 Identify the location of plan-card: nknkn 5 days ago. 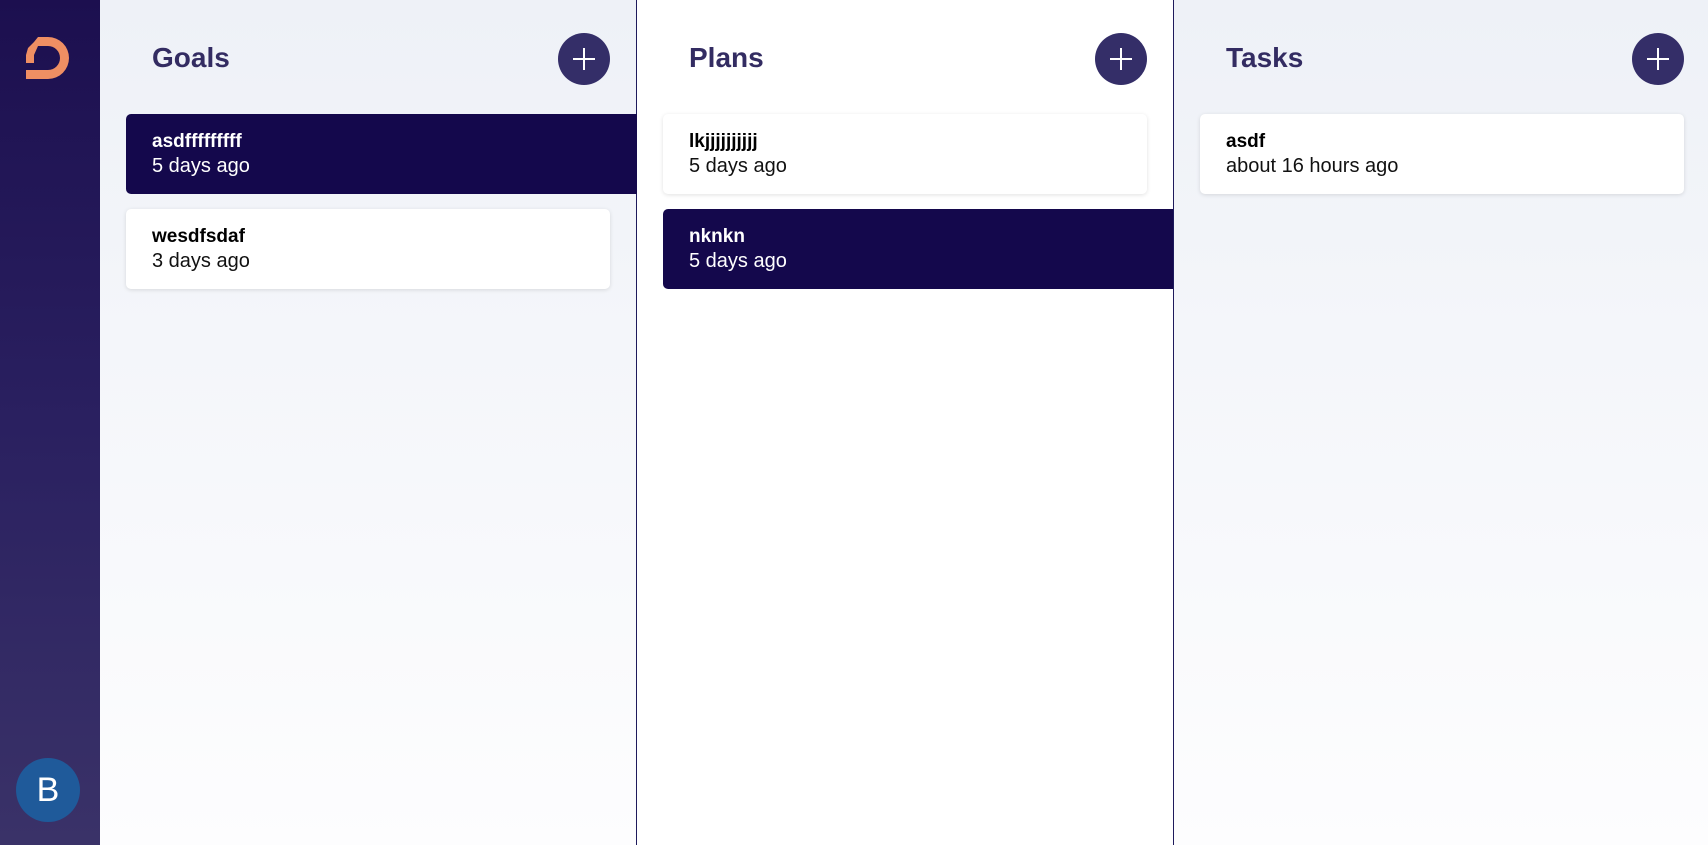
(918, 249).